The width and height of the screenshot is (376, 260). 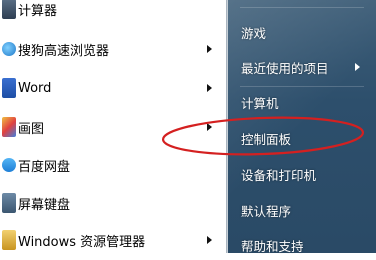 I want to click on menu-item-label: 控制面板, so click(x=266, y=139).